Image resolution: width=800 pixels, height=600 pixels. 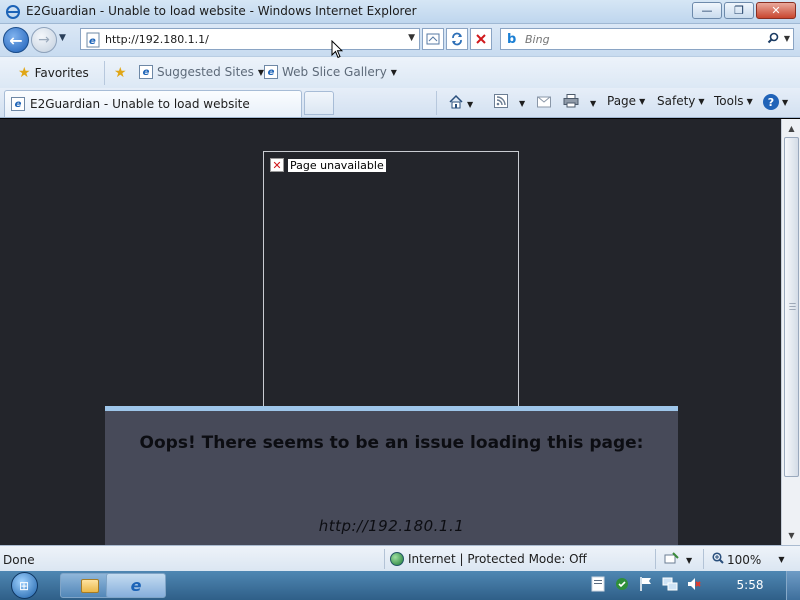 What do you see at coordinates (501, 103) in the screenshot?
I see `feed-icon` at bounding box center [501, 103].